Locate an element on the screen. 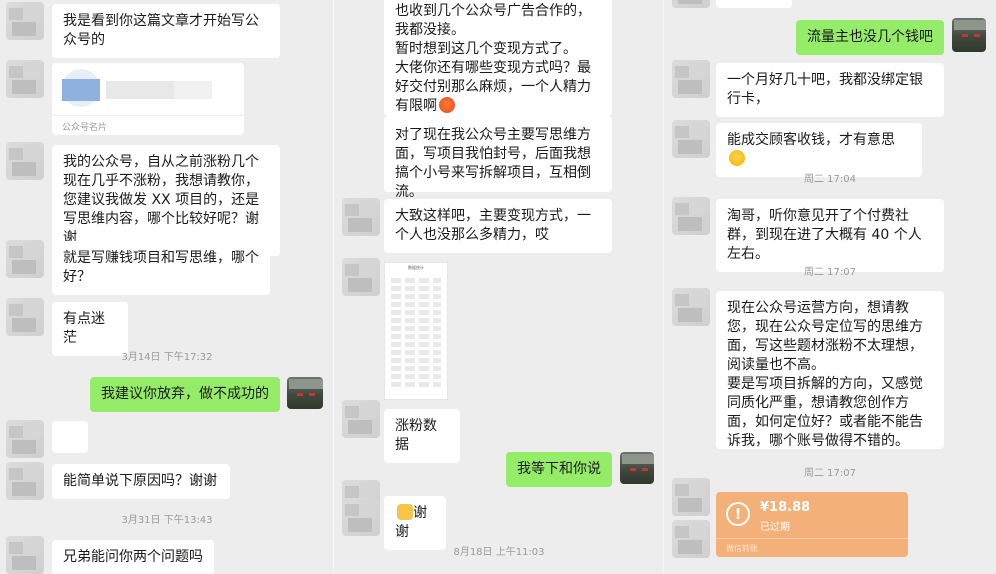 The image size is (996, 574). timestamp: 3月14日 下午17:32 is located at coordinates (167, 357).